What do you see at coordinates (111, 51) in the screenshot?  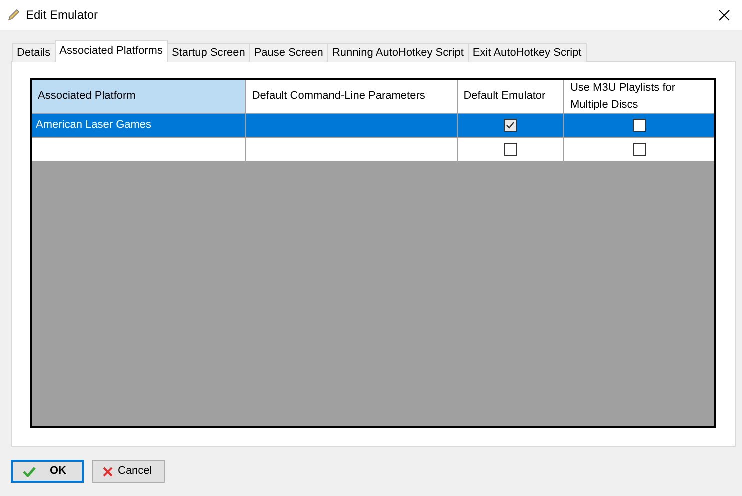 I see `tab: Associated Platforms` at bounding box center [111, 51].